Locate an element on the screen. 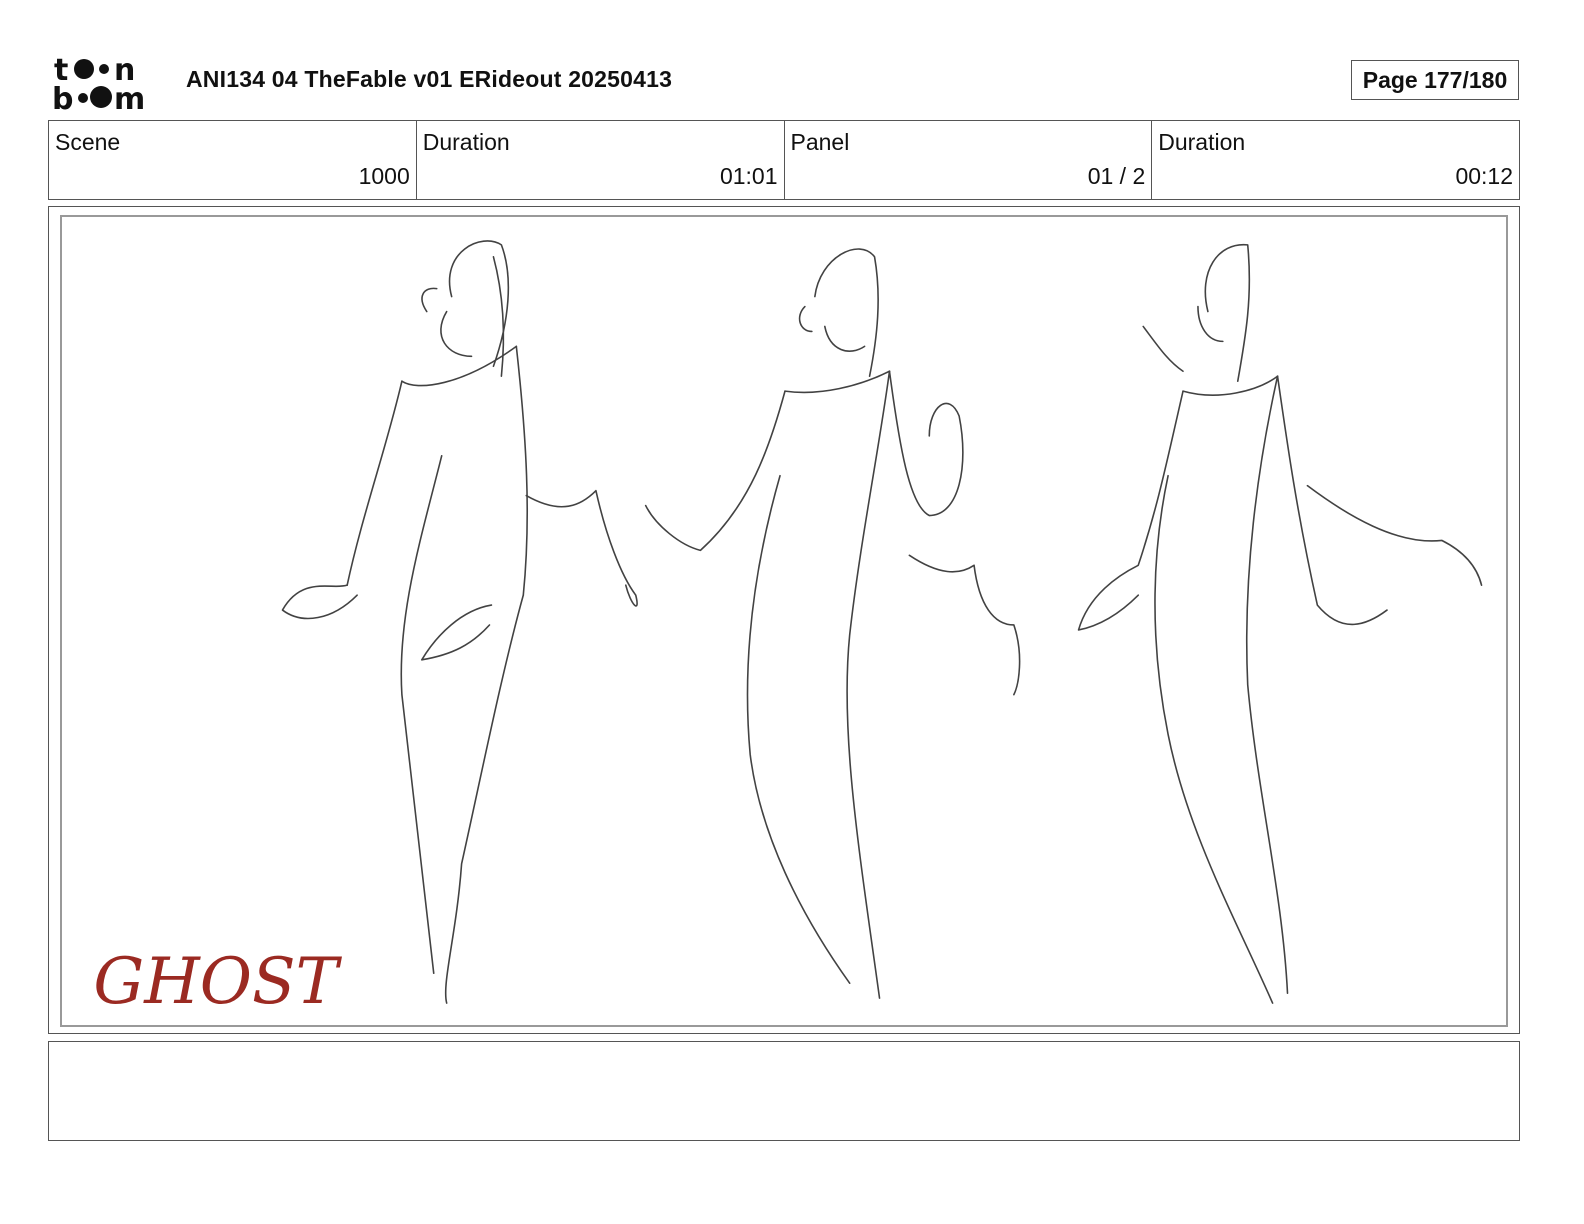 Image resolution: width=1584 pixels, height=1224 pixels. ghost-figure-left is located at coordinates (459, 622).